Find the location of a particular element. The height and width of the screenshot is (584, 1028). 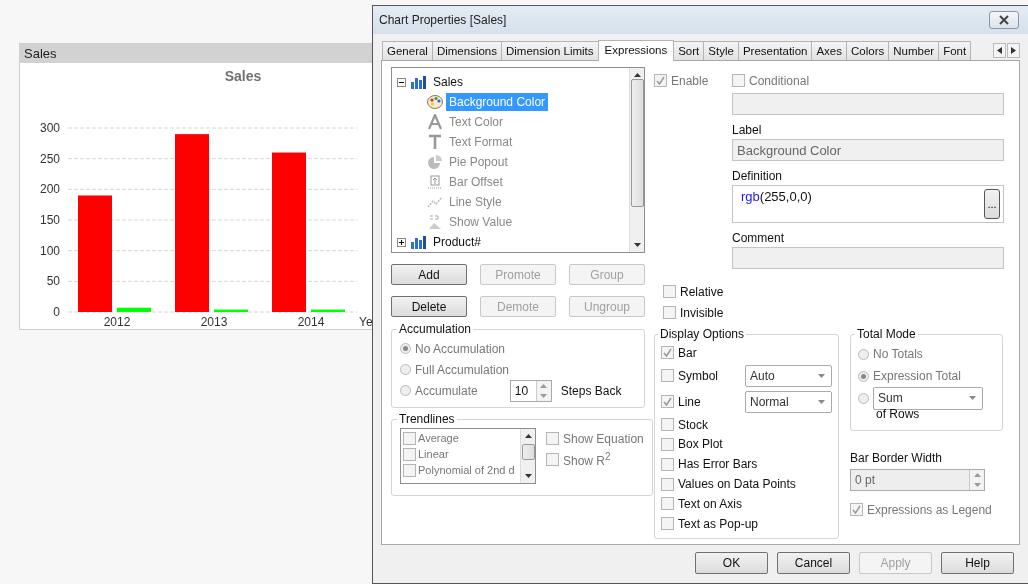

checkbox-label: Box Plot is located at coordinates (701, 444).